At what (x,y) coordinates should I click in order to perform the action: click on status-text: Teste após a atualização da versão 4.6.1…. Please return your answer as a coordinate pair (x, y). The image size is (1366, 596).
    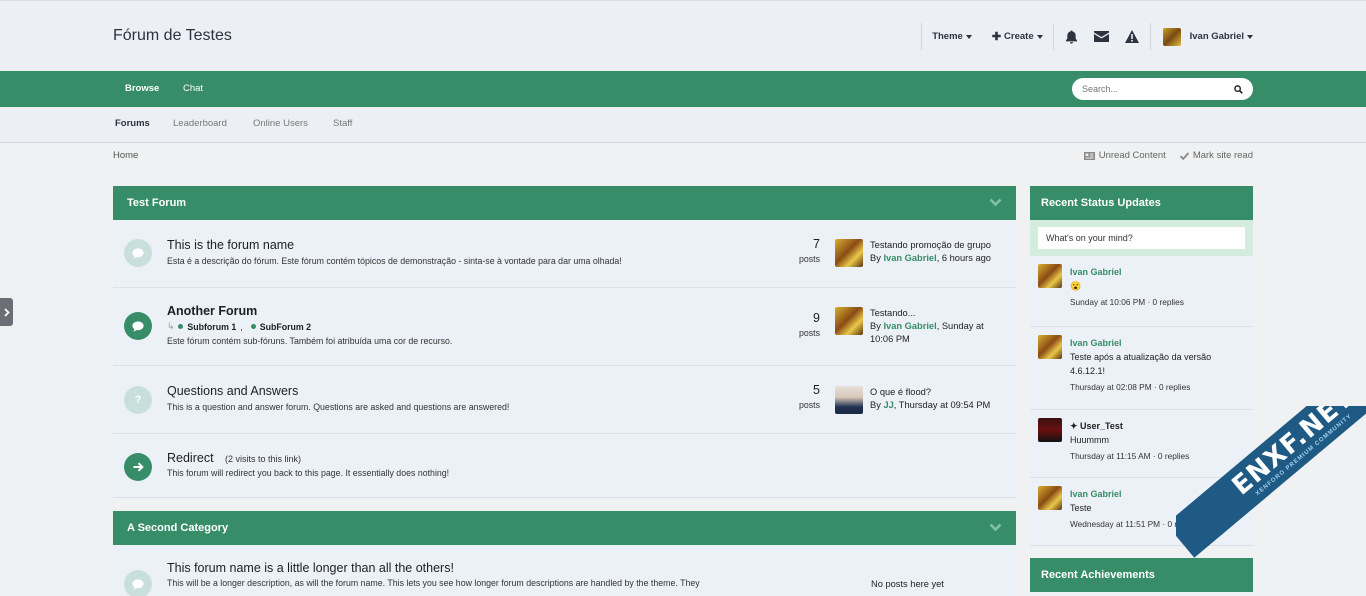
    Looking at the image, I should click on (1141, 364).